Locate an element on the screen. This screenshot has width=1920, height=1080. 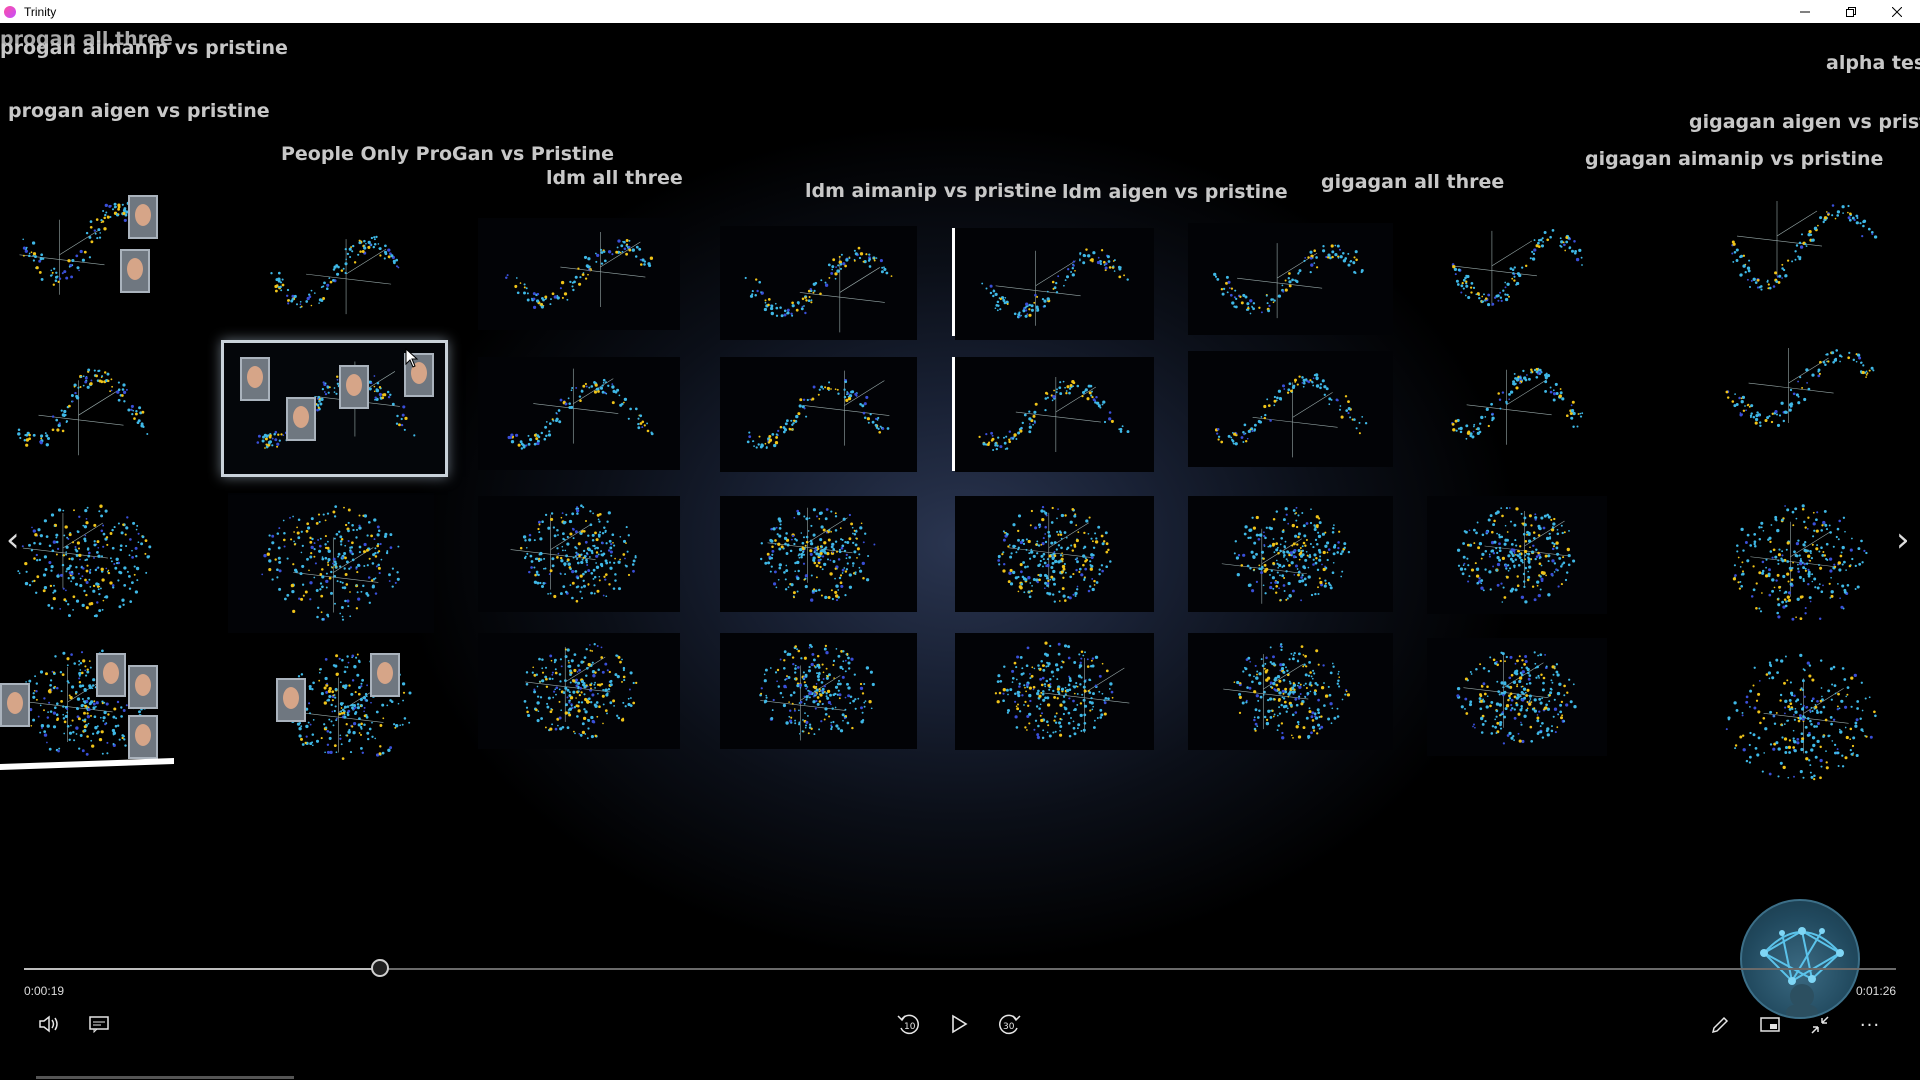
cursor-icon is located at coordinates (412, 358).